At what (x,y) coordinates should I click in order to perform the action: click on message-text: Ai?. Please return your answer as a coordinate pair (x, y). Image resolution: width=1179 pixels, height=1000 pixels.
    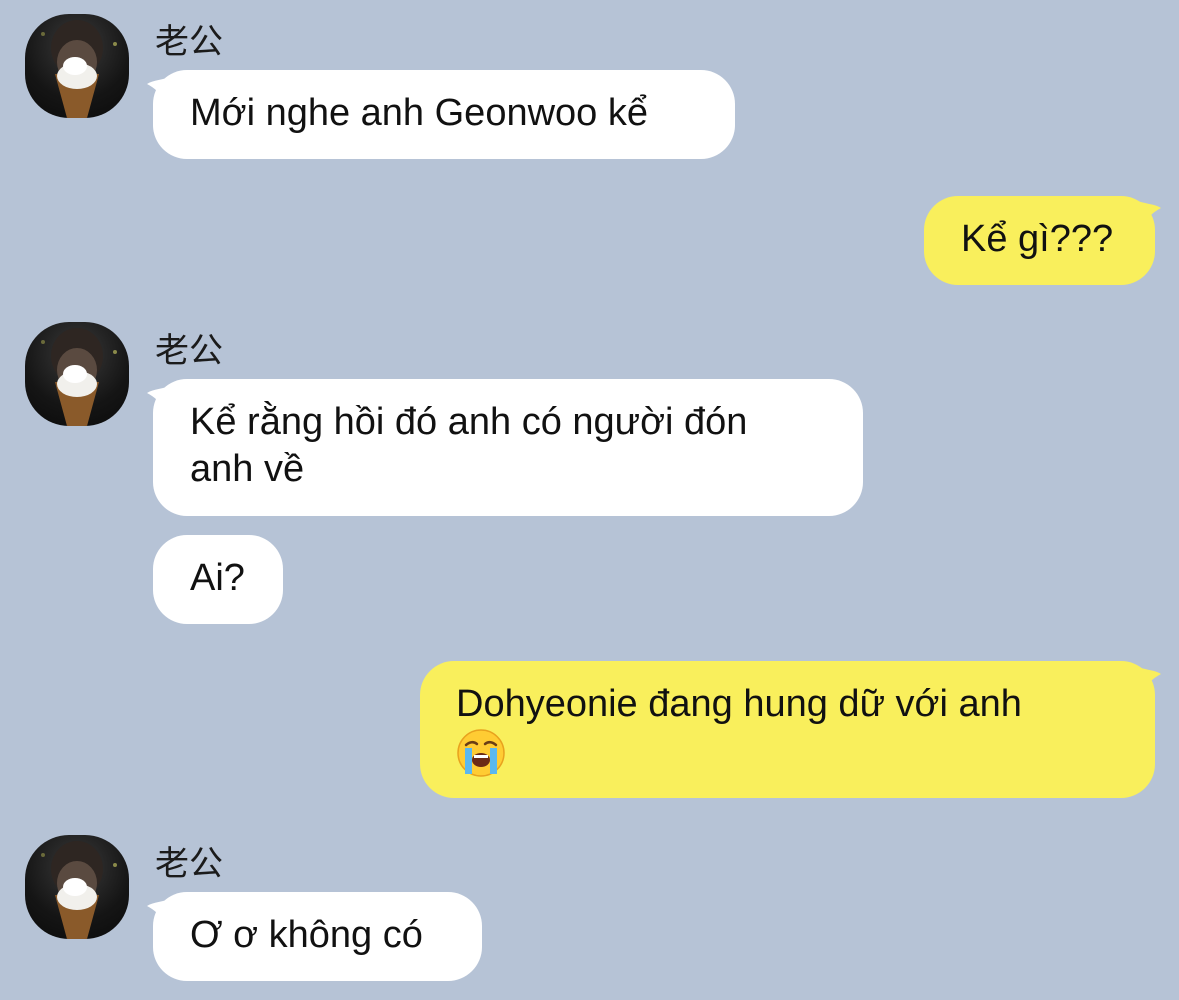
    Looking at the image, I should click on (217, 578).